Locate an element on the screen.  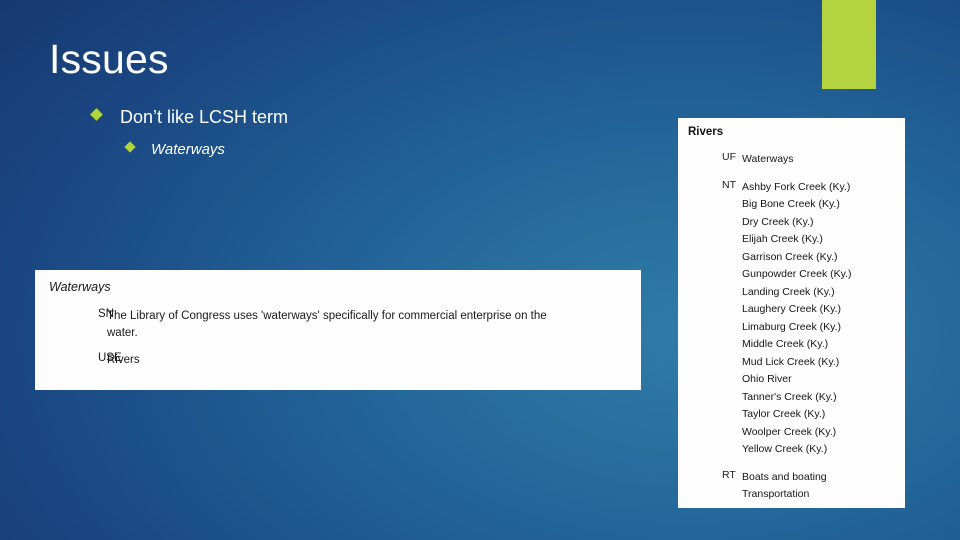
thesaurus-value: Ohio River is located at coordinates (767, 379).